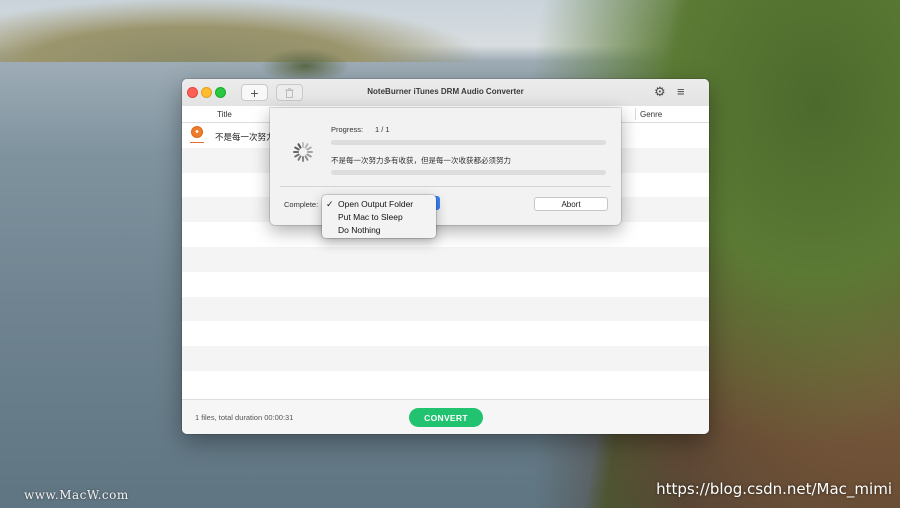 This screenshot has height=508, width=900. Describe the element at coordinates (197, 142) in the screenshot. I see `track-icon-underline` at that location.